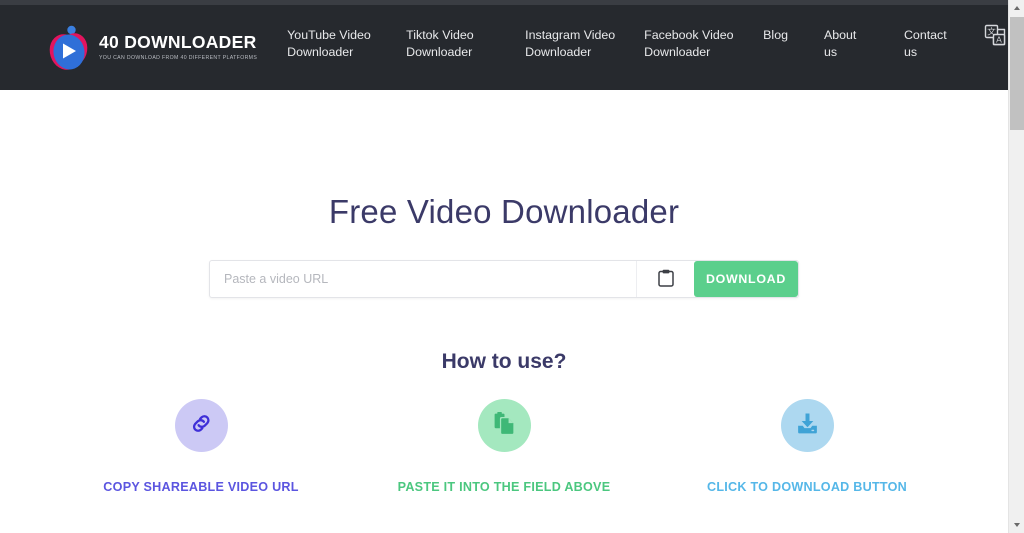  I want to click on nav-label-line1: Facebook Video, so click(689, 35).